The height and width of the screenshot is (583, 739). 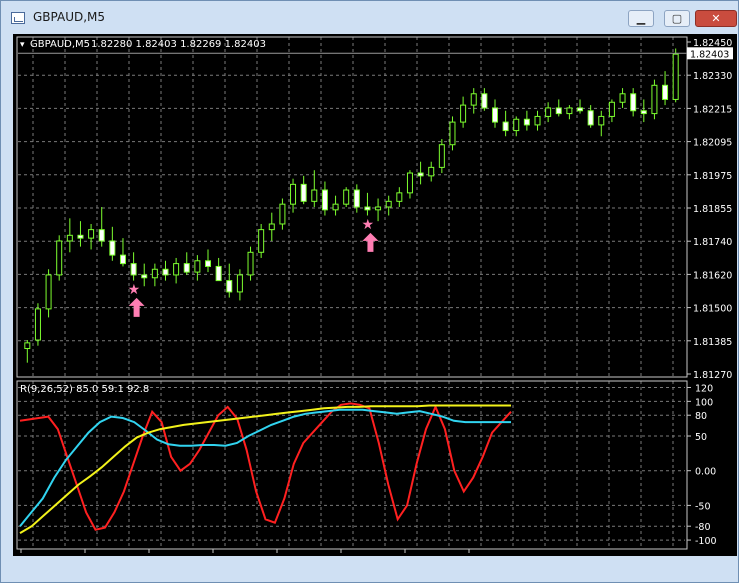 What do you see at coordinates (709, 54) in the screenshot?
I see `current-price-label: 1.82403` at bounding box center [709, 54].